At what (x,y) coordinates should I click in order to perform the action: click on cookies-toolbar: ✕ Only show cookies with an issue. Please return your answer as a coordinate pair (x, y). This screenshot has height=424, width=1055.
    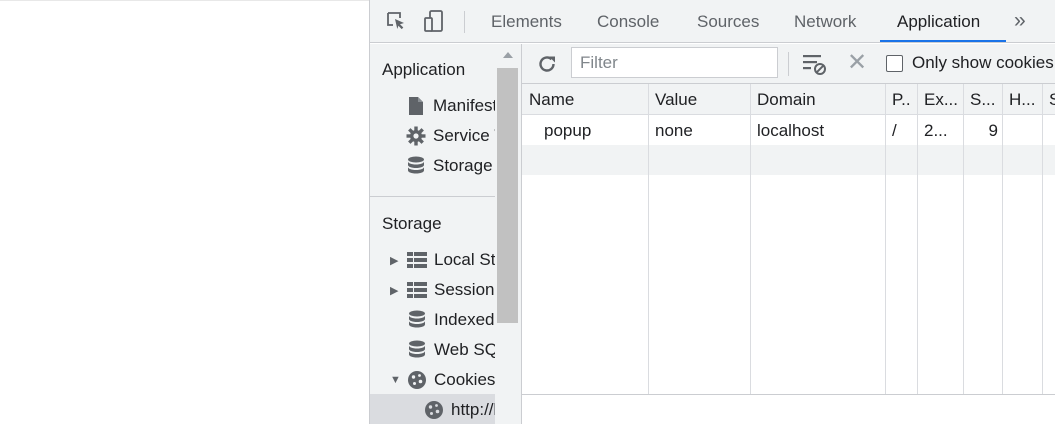
    Looking at the image, I should click on (788, 64).